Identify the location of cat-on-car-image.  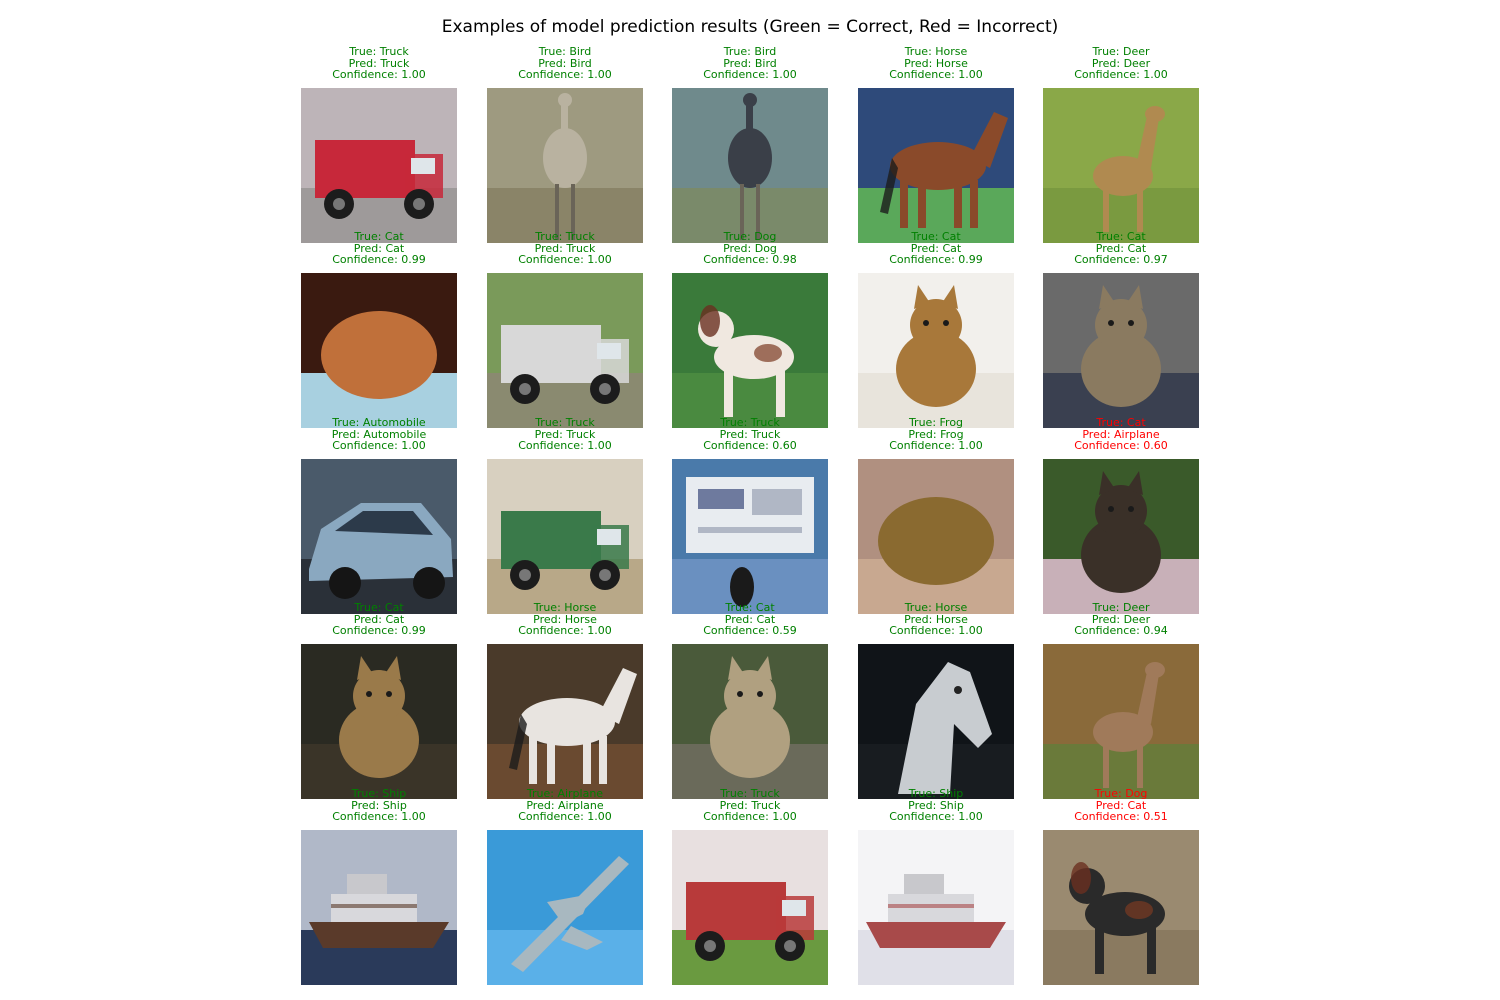
(1121, 536).